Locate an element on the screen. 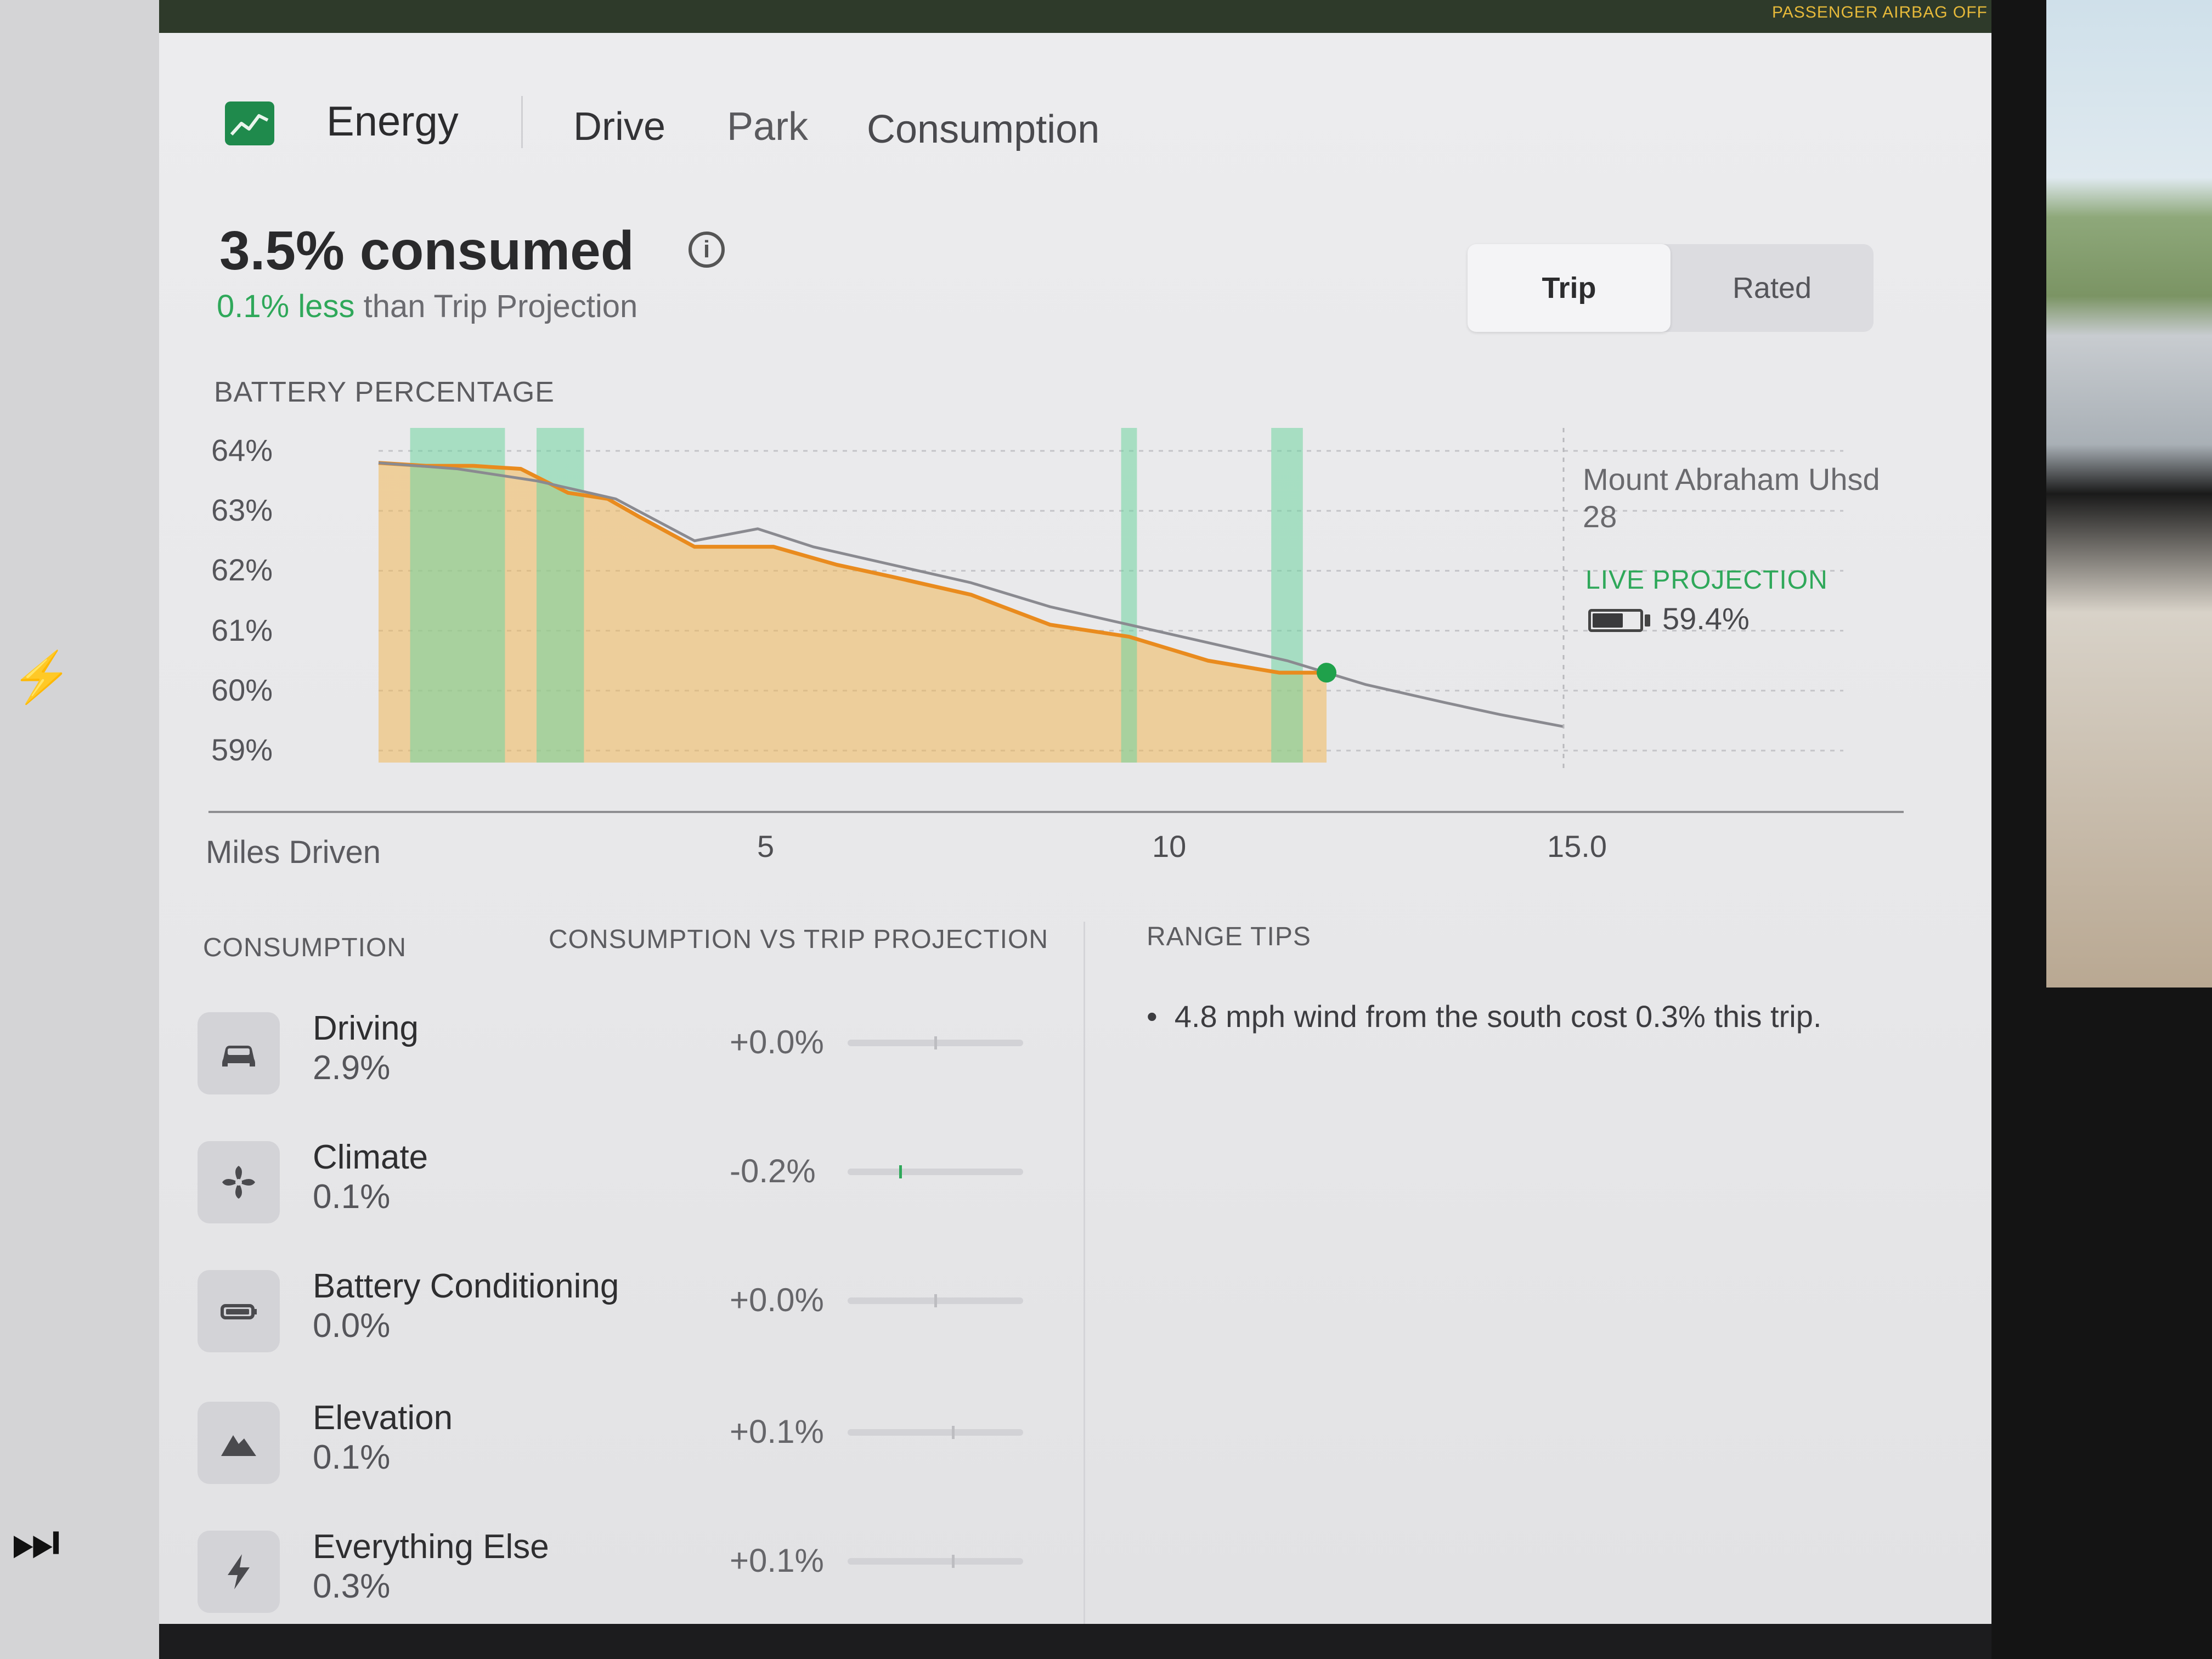  consumption-row-elevation: Elevation 0.1% +0.1% is located at coordinates (636, 1455).